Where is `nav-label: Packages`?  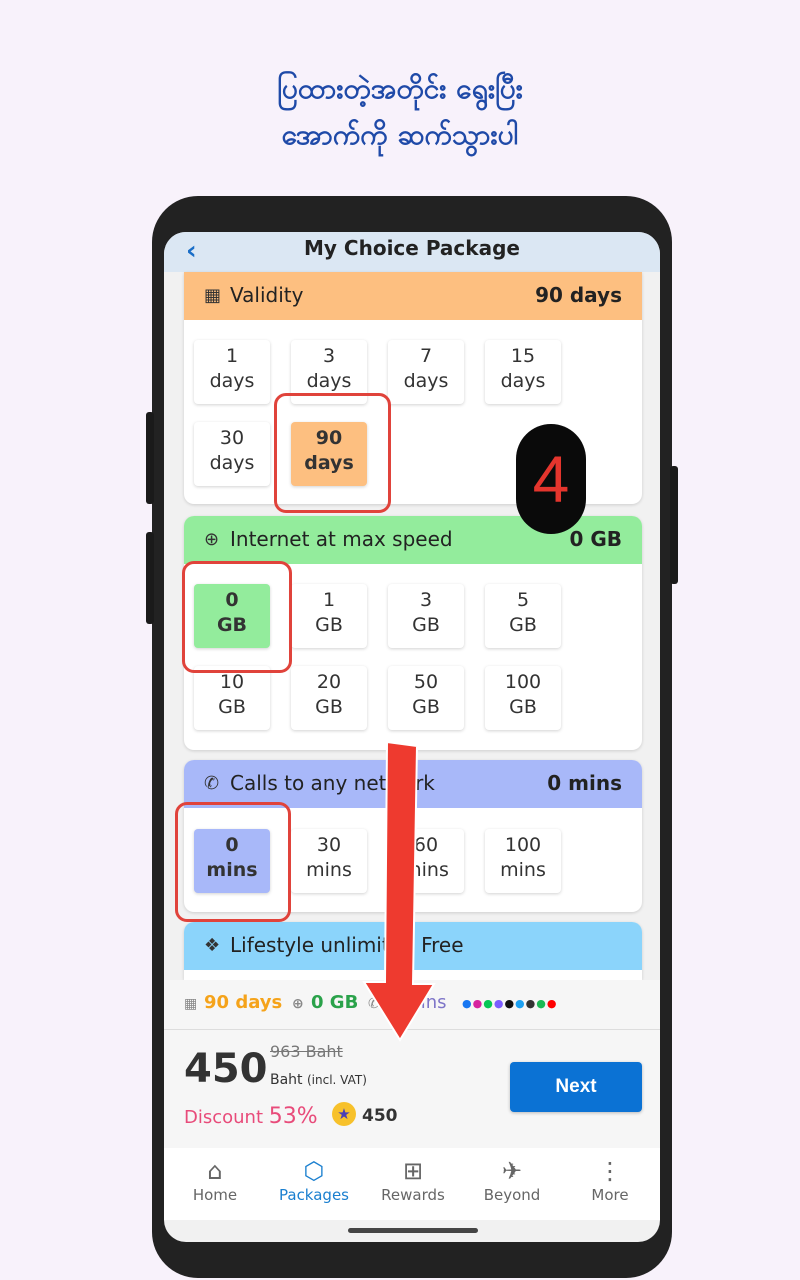
nav-label: Packages is located at coordinates (314, 1195).